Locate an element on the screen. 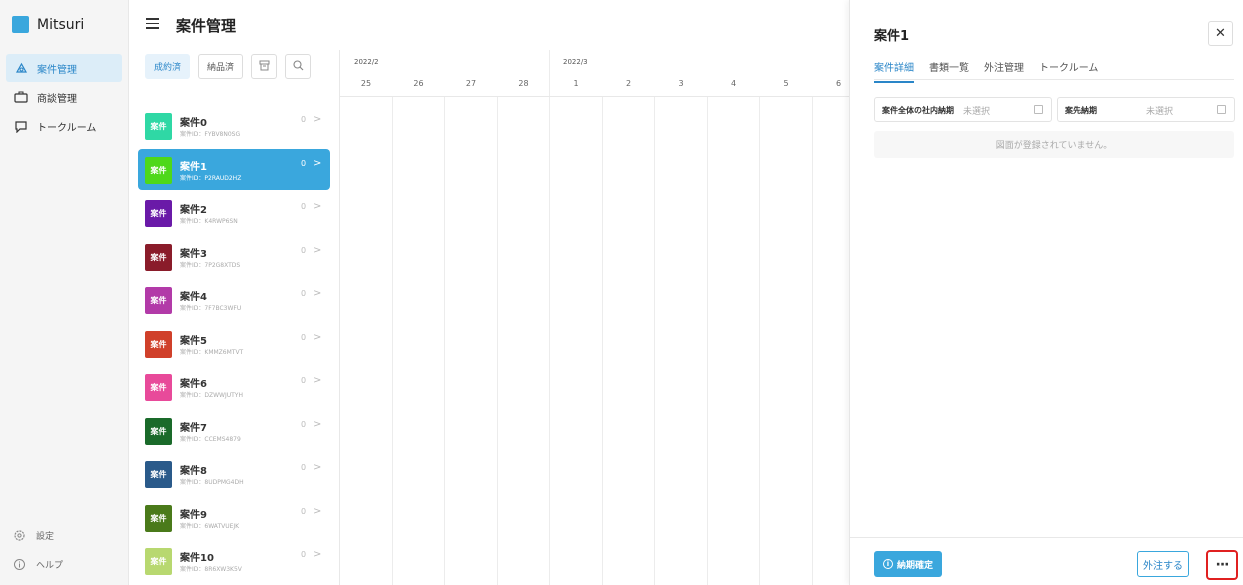 The image size is (1243, 585). gantt-day-label: 25 is located at coordinates (366, 83).